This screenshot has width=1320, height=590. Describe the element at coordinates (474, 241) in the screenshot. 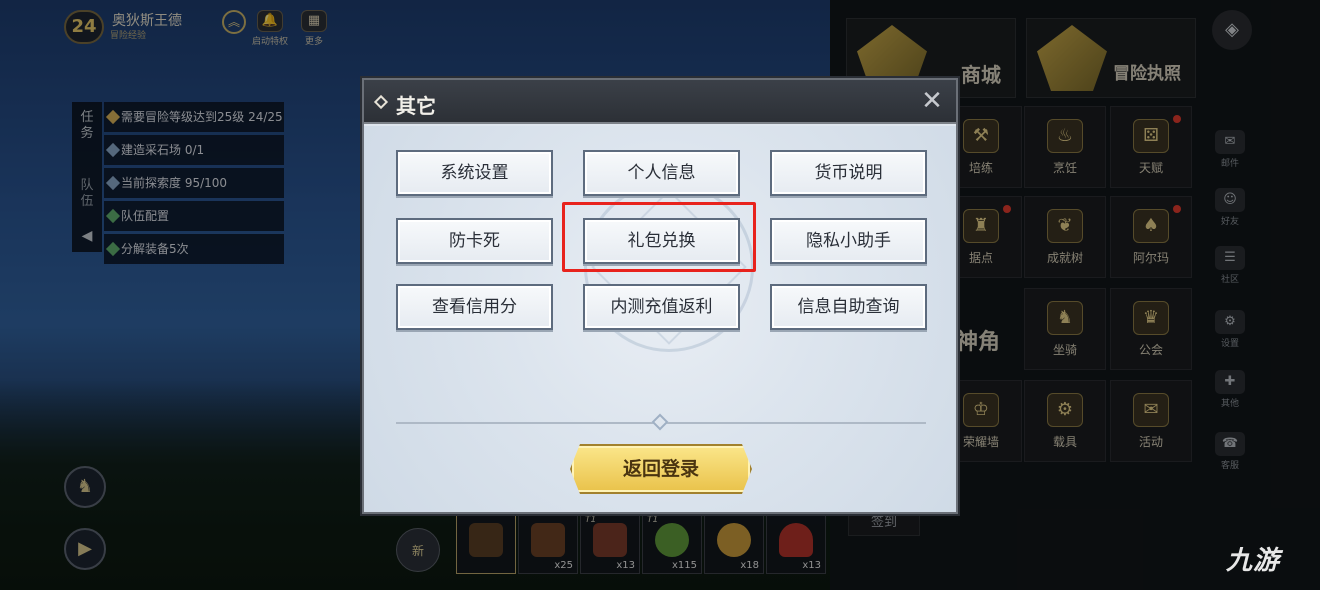

I see `anti-stuck-button: 防卡死` at that location.